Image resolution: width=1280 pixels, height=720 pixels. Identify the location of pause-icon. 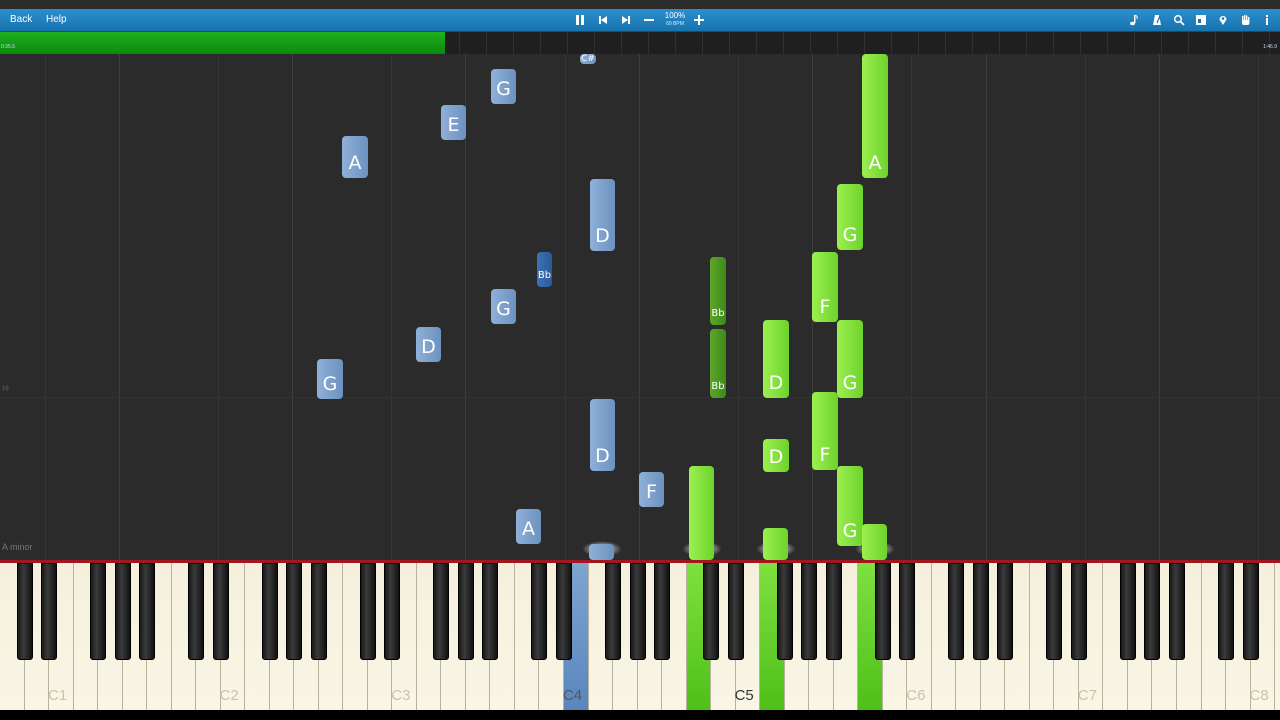
(580, 20).